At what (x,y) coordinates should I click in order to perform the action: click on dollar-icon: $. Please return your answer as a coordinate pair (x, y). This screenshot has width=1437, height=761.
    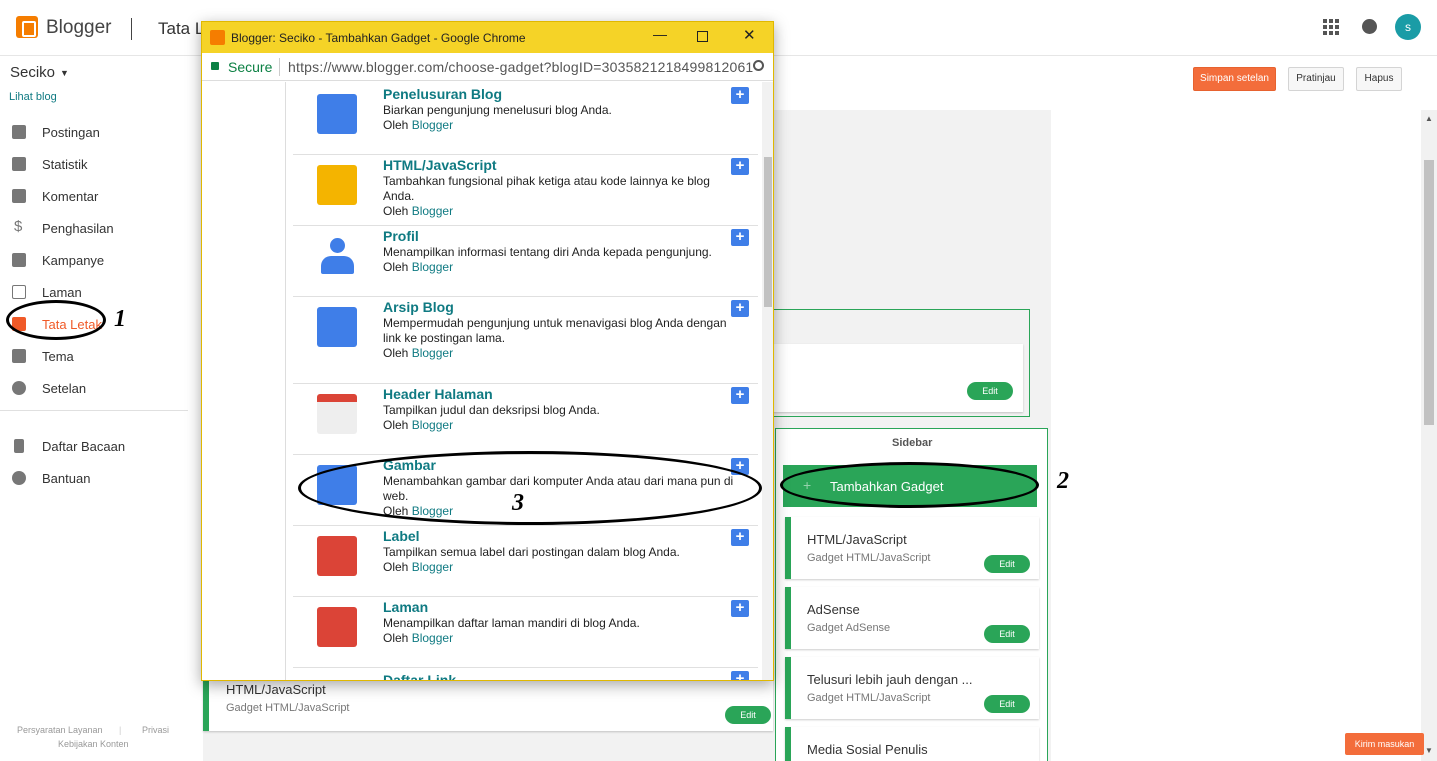
    Looking at the image, I should click on (18, 226).